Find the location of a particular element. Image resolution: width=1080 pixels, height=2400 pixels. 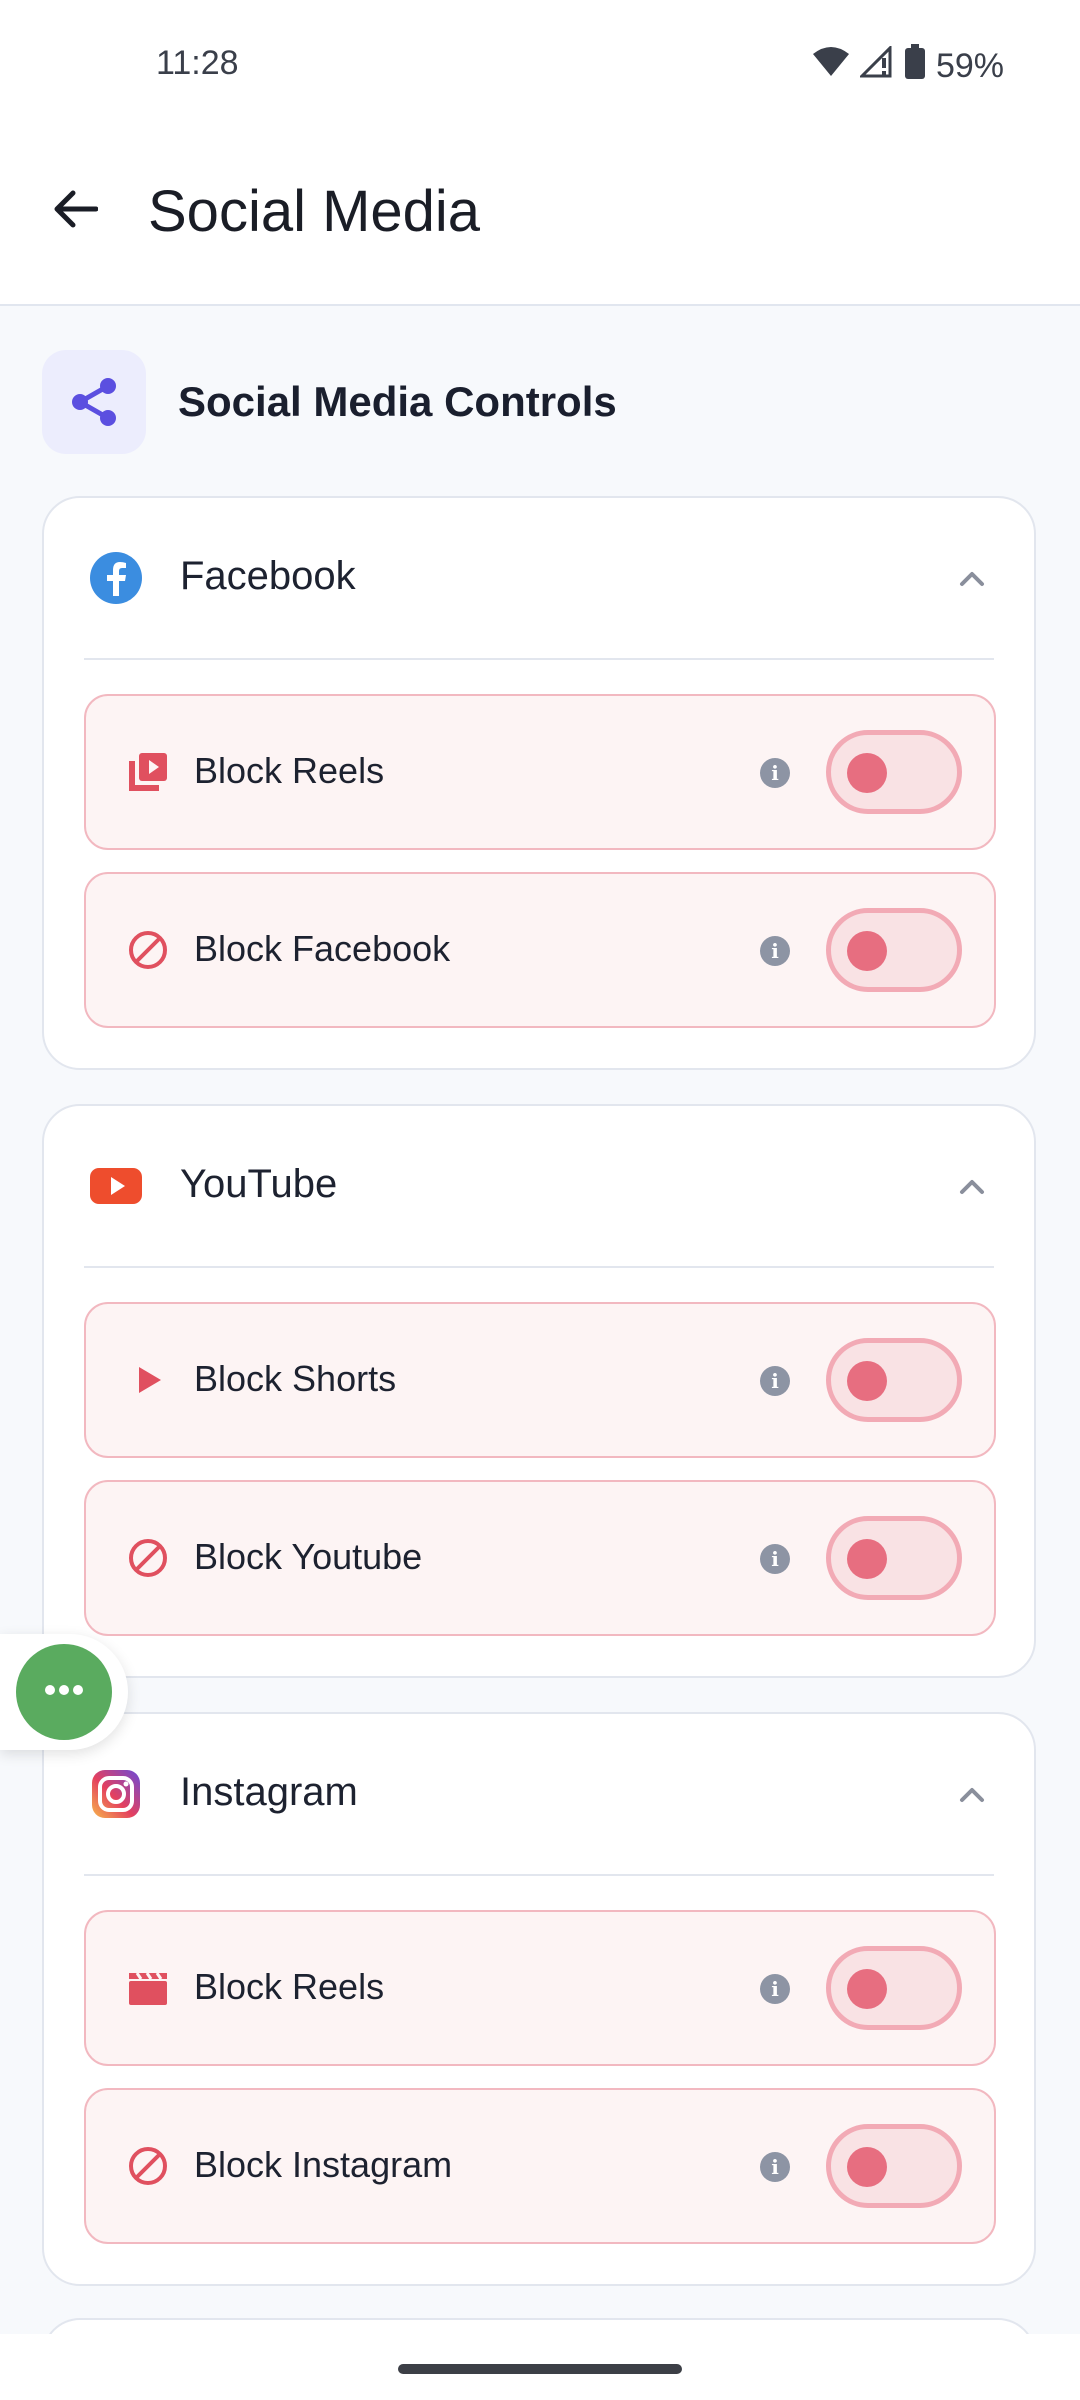

facebook-card-header: Facebook is located at coordinates (539, 578).